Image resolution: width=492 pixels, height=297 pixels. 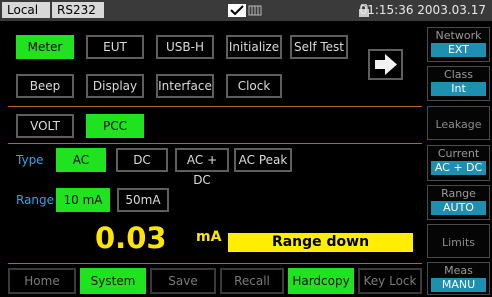 What do you see at coordinates (458, 168) in the screenshot?
I see `current-value: AC + DC` at bounding box center [458, 168].